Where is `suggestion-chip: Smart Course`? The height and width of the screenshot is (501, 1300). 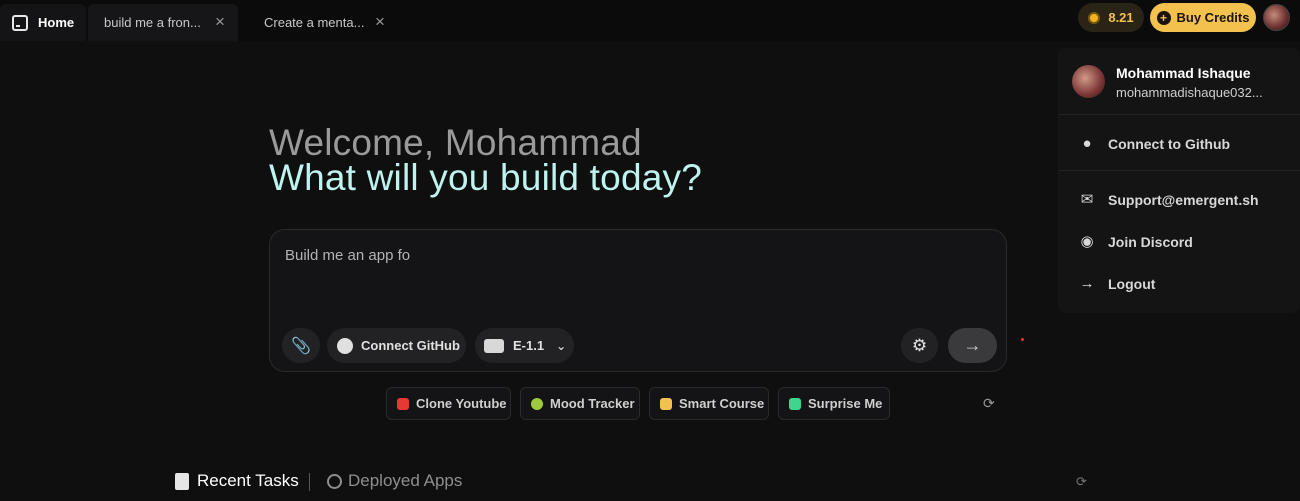 suggestion-chip: Smart Course is located at coordinates (709, 403).